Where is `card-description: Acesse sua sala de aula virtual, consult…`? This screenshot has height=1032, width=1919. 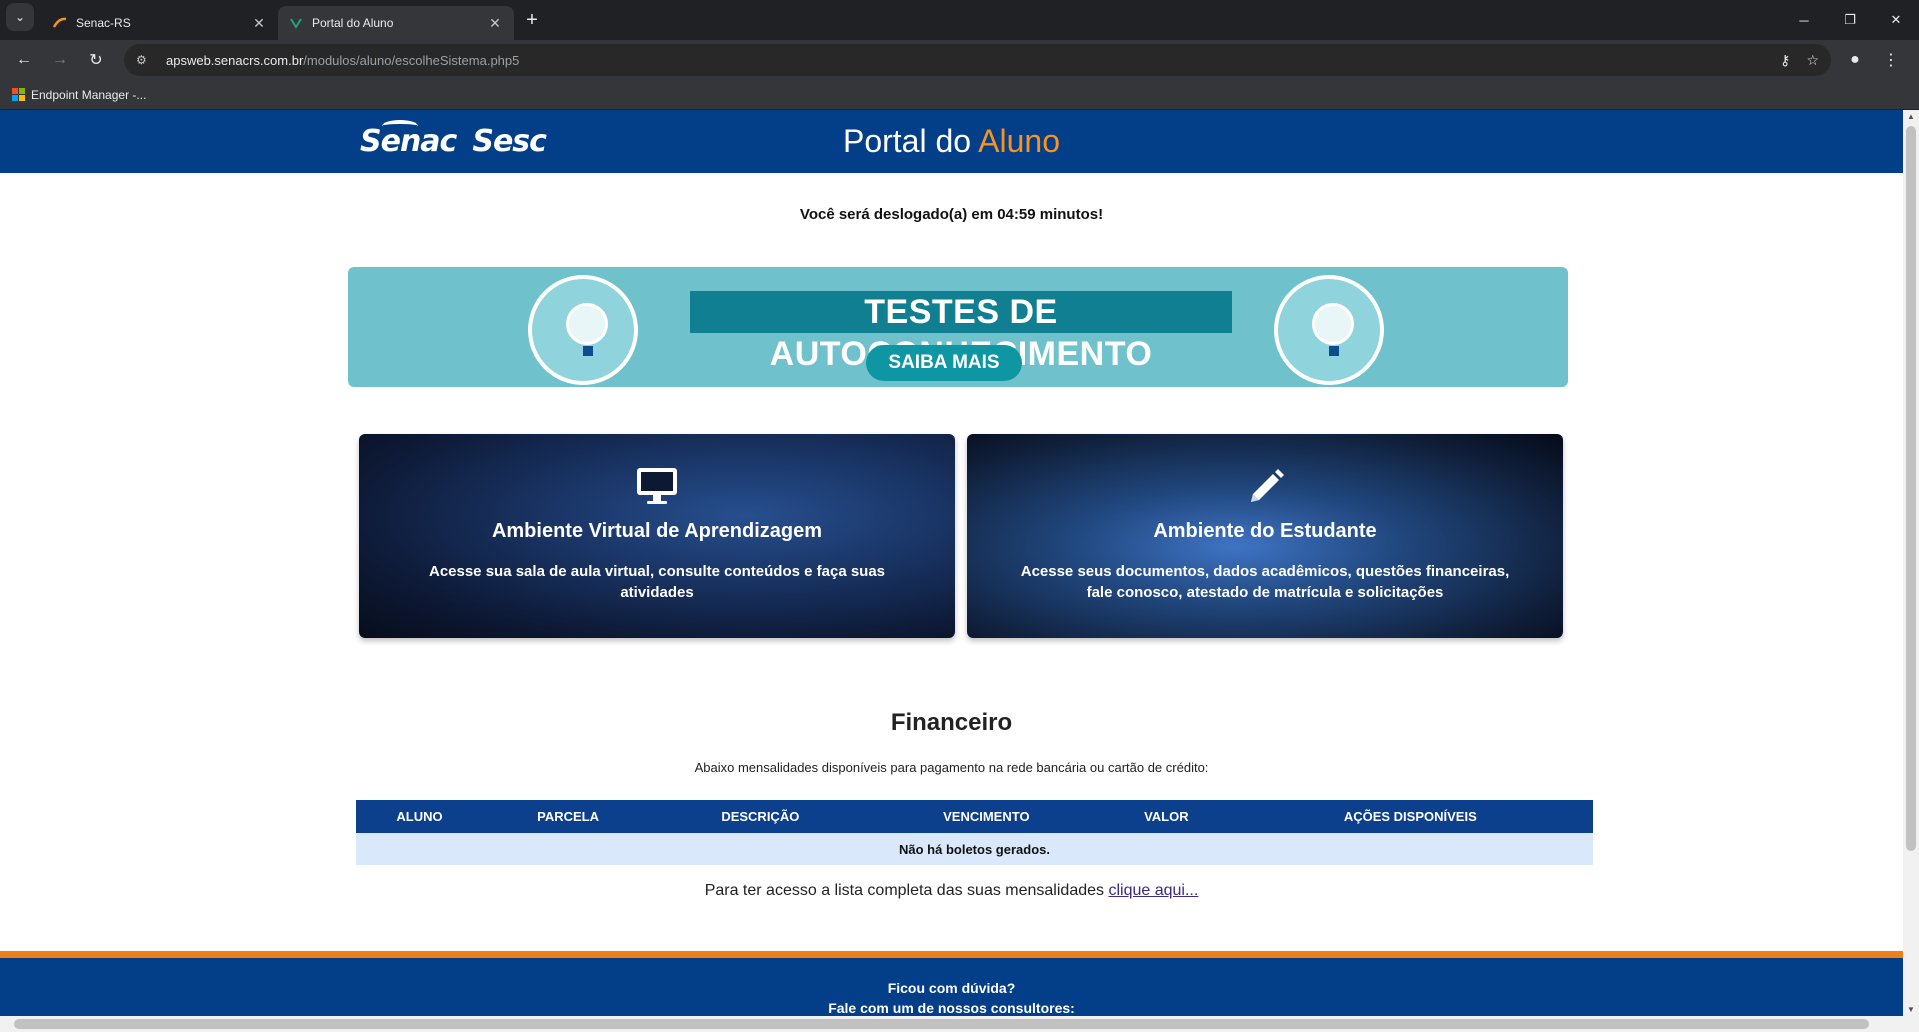 card-description: Acesse sua sala de aula virtual, consult… is located at coordinates (657, 582).